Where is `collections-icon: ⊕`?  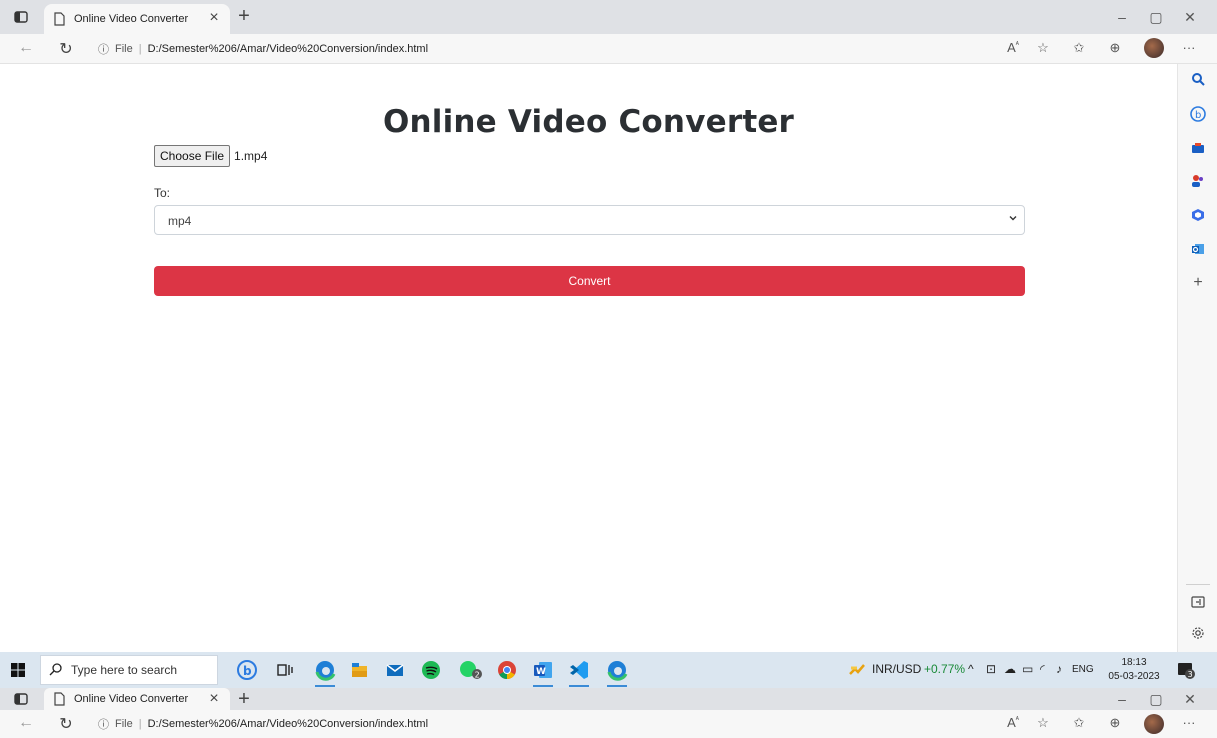 collections-icon: ⊕ is located at coordinates (1115, 48).